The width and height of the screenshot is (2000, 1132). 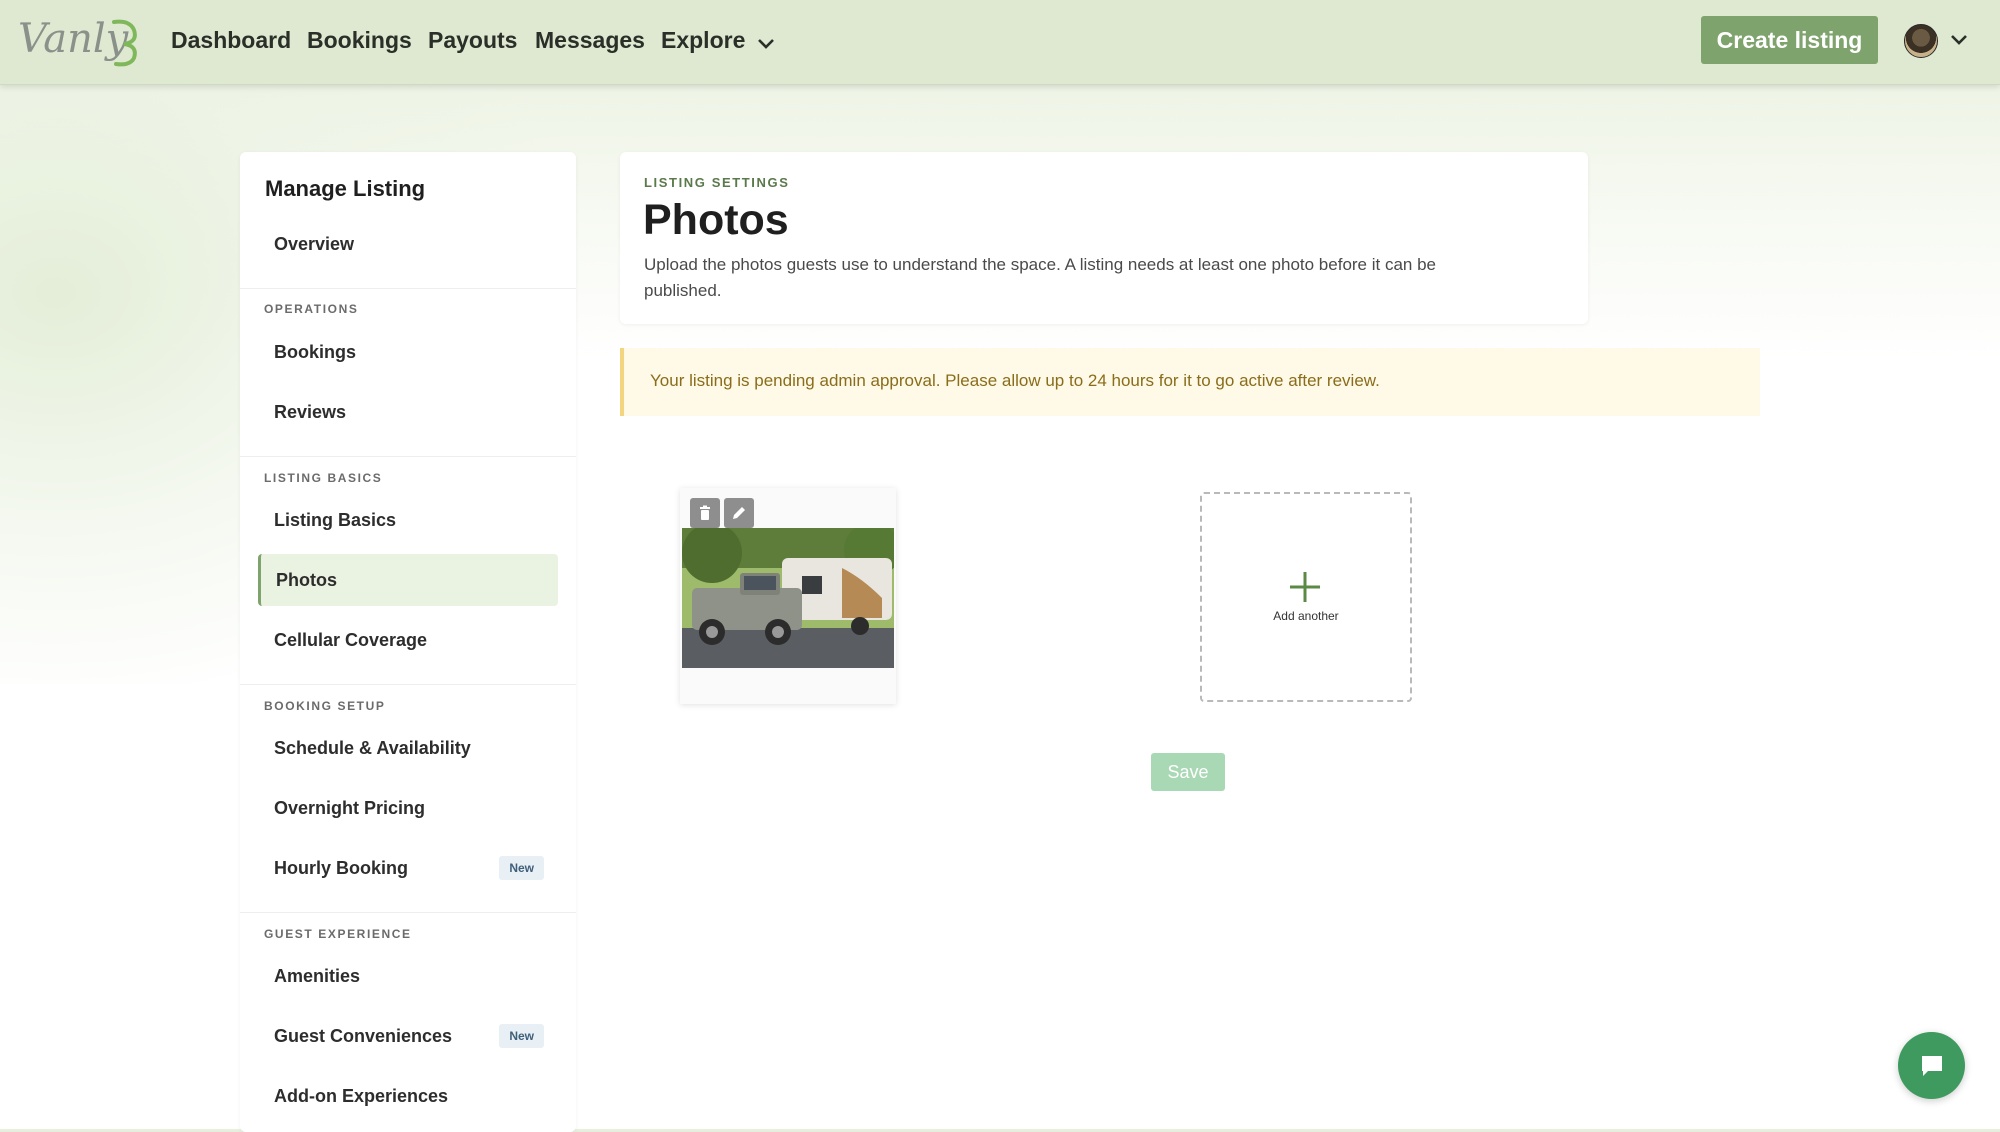 I want to click on chat-icon, so click(x=1932, y=1066).